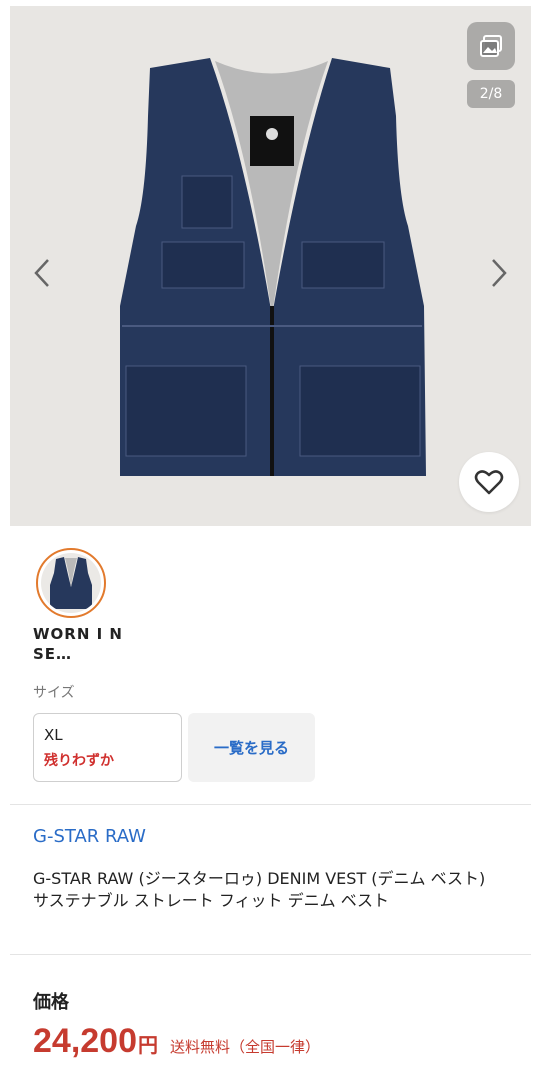 The height and width of the screenshot is (1080, 542). What do you see at coordinates (51, 1002) in the screenshot?
I see `price-heading: 価格` at bounding box center [51, 1002].